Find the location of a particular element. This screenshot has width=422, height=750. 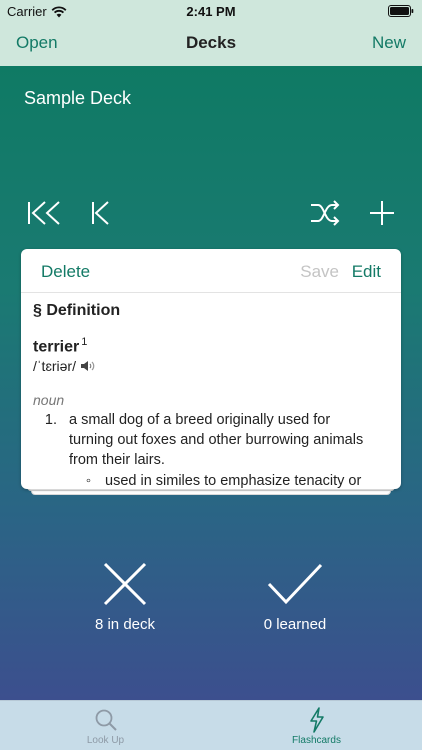

skip-to-start-icon is located at coordinates (44, 213).